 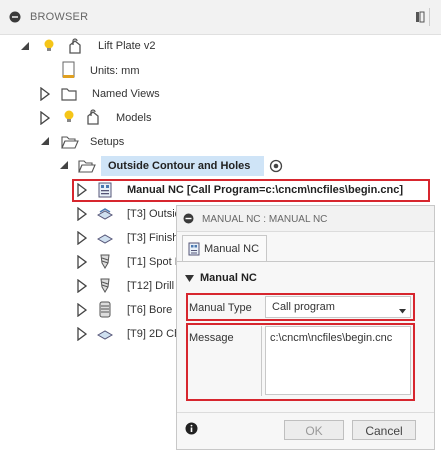 I want to click on browser-header-divider, so click(x=429, y=17).